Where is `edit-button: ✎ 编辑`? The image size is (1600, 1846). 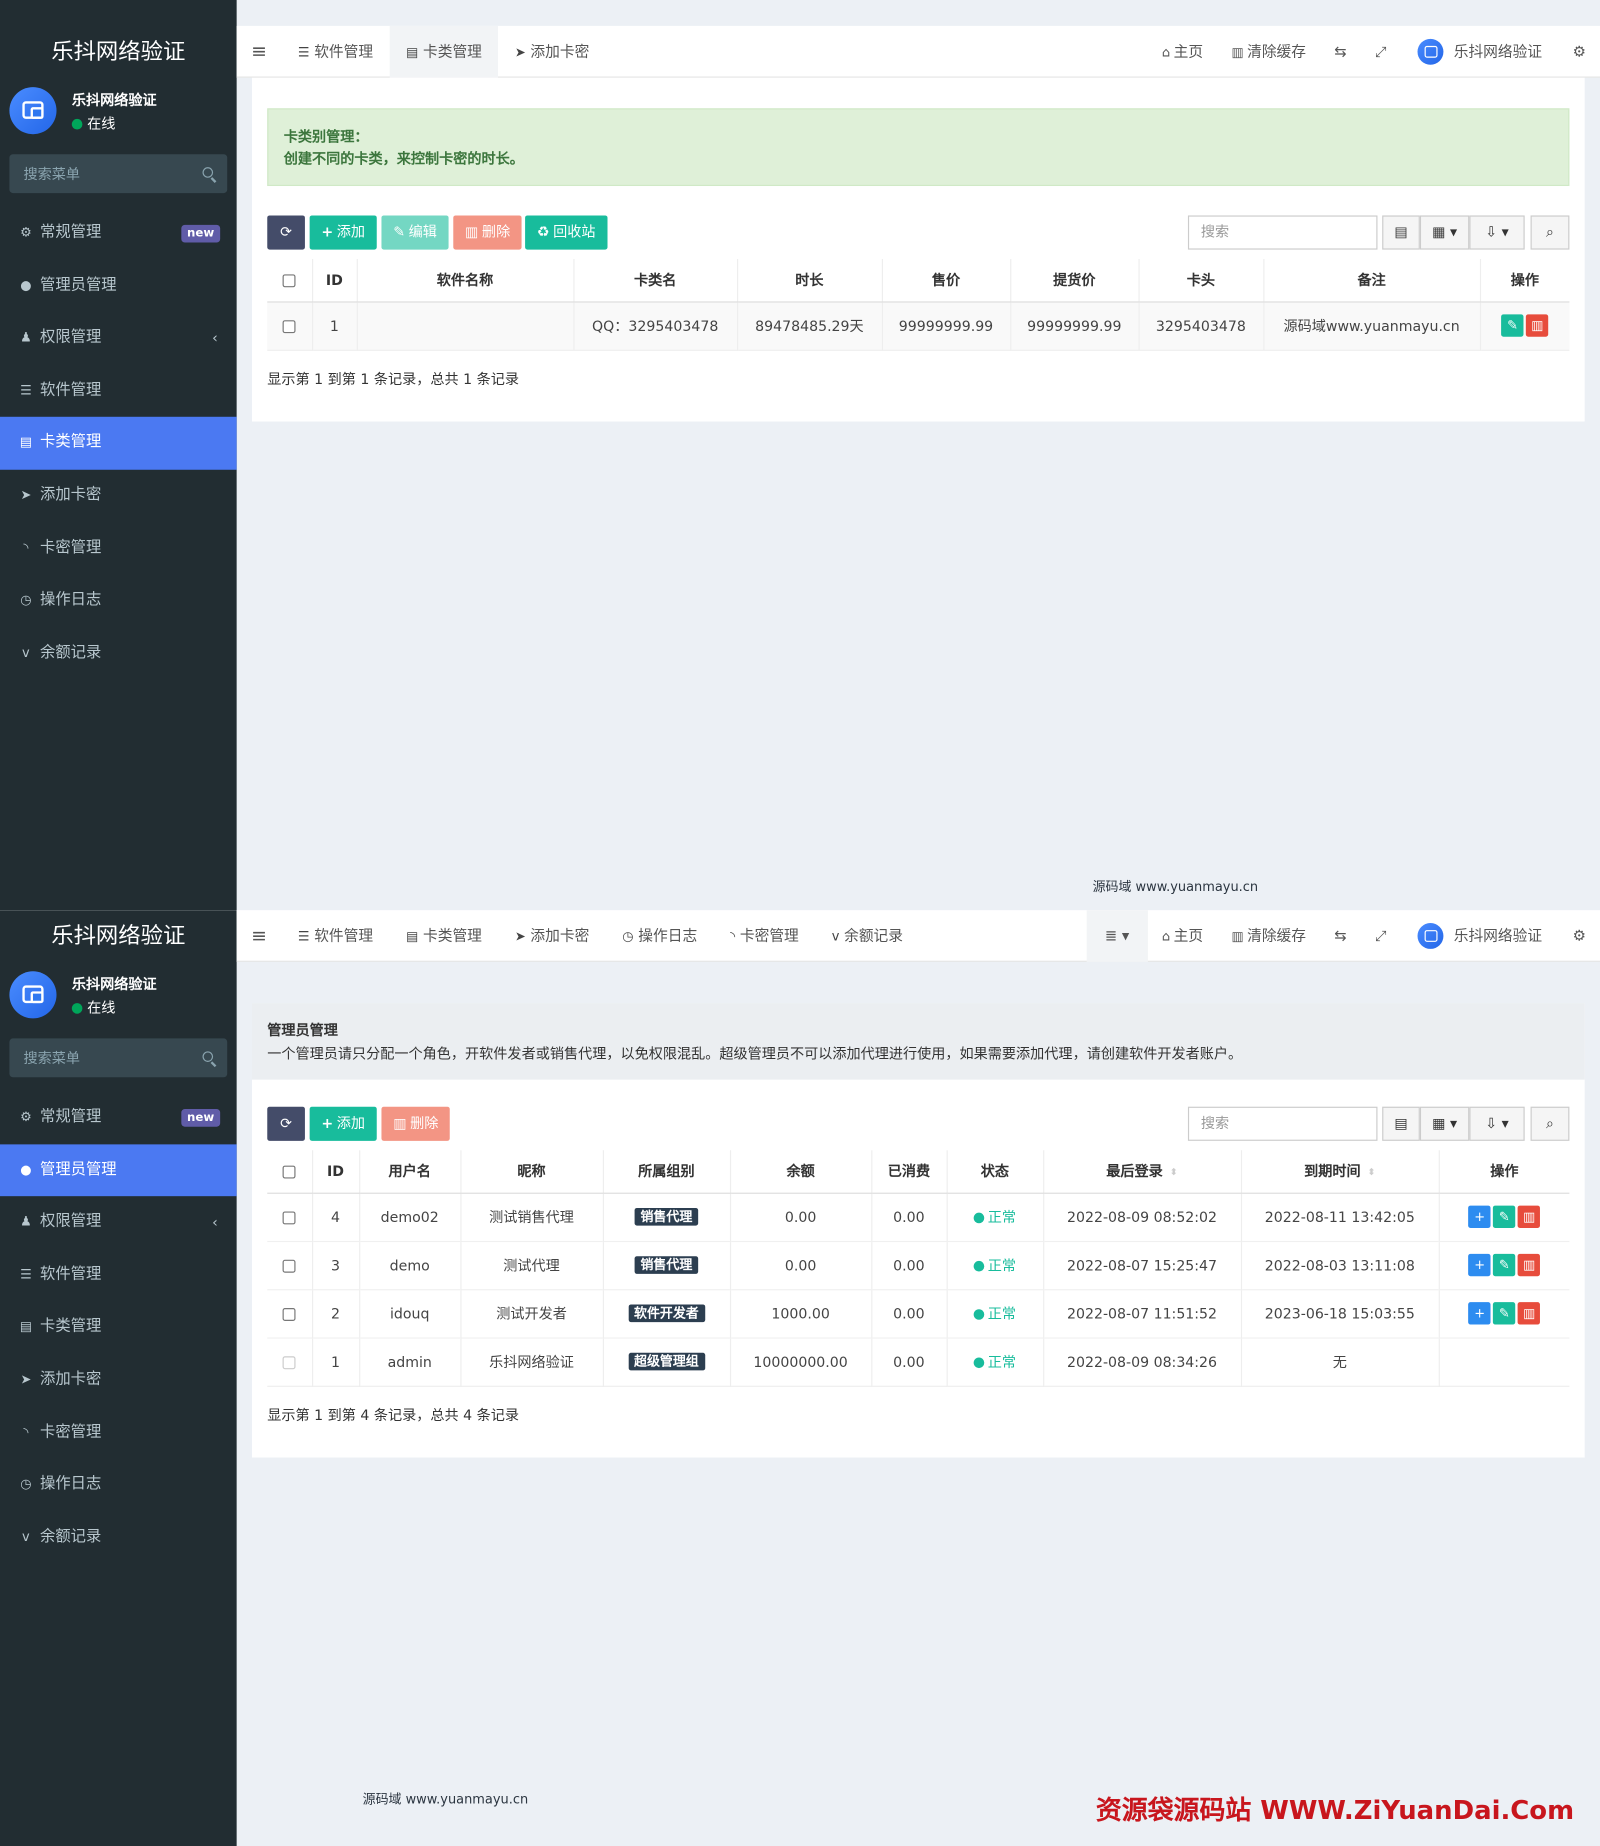
edit-button: ✎ 编辑 is located at coordinates (415, 232).